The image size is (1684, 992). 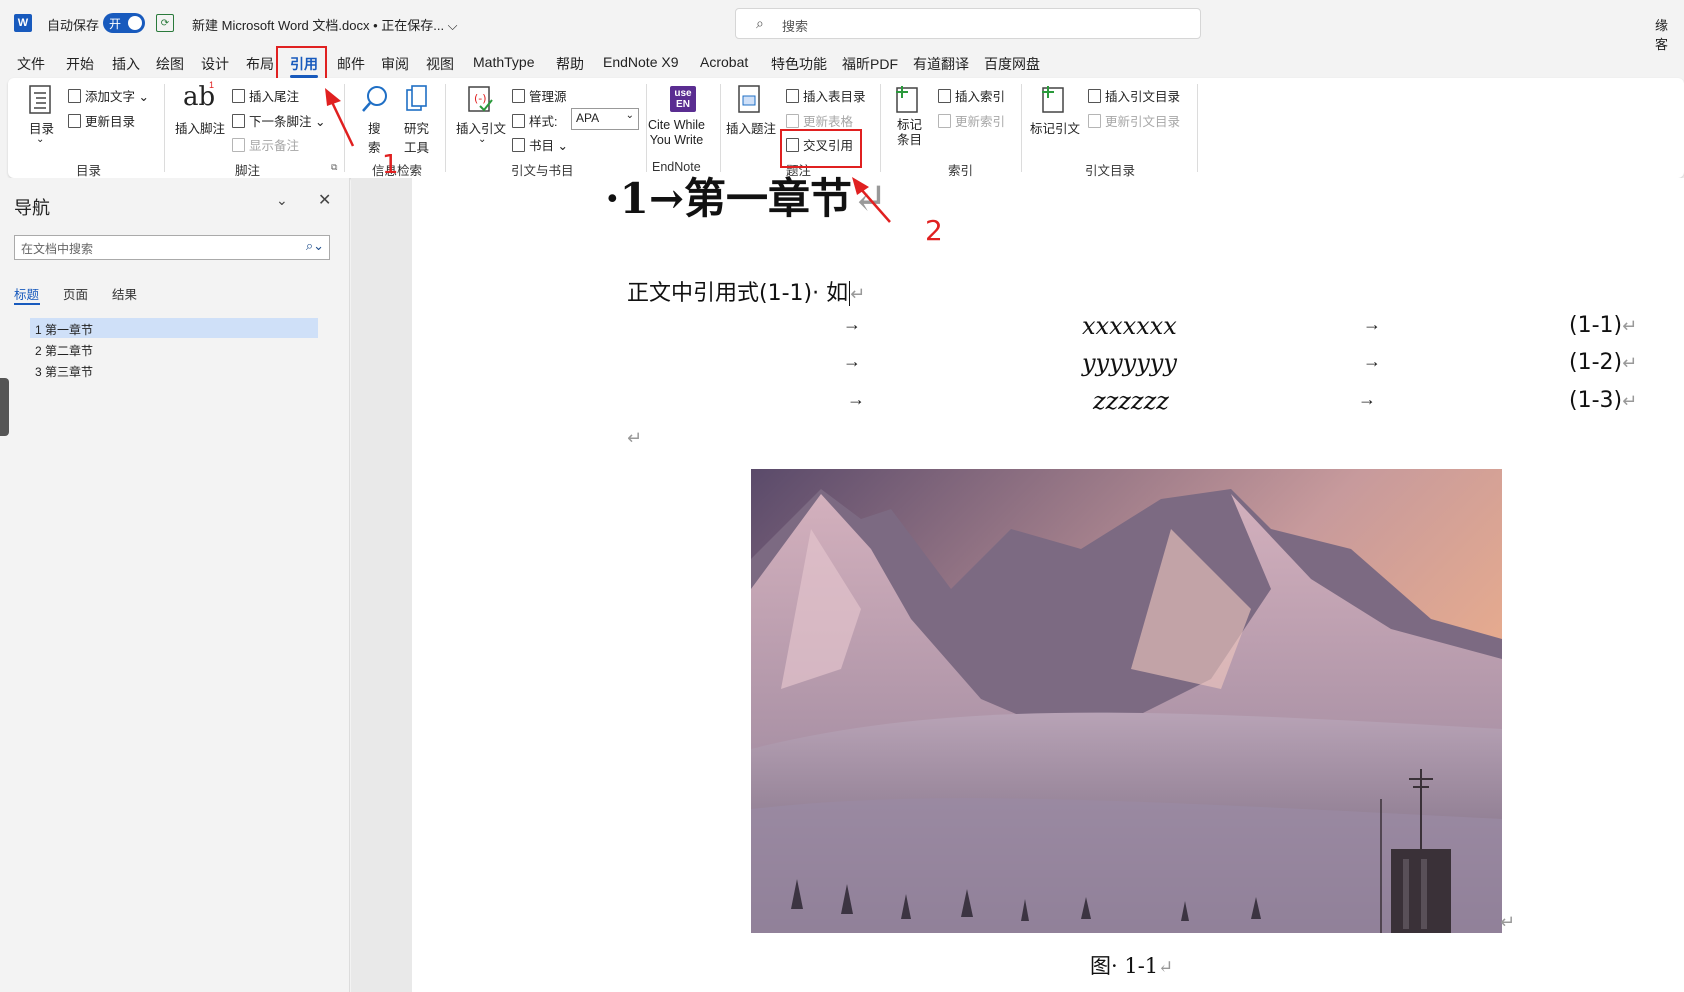 I want to click on annotation-arrows, so click(x=608, y=155).